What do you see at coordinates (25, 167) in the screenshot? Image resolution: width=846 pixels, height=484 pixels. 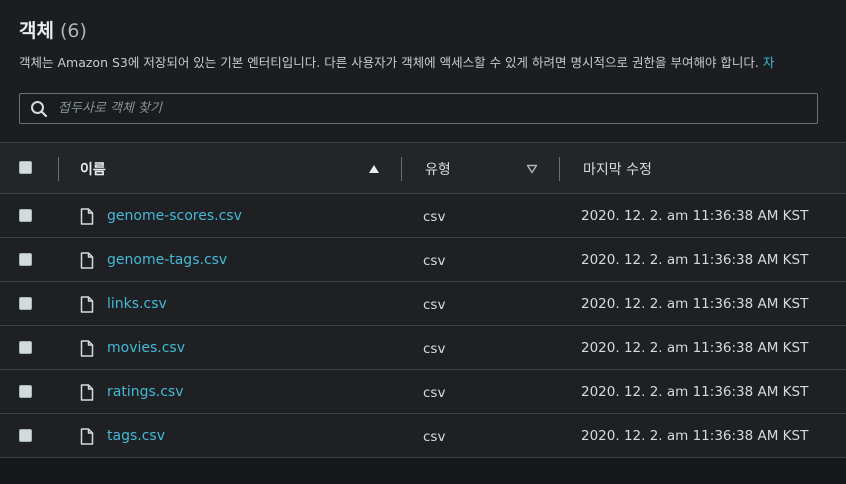 I see `select-all-checkbox` at bounding box center [25, 167].